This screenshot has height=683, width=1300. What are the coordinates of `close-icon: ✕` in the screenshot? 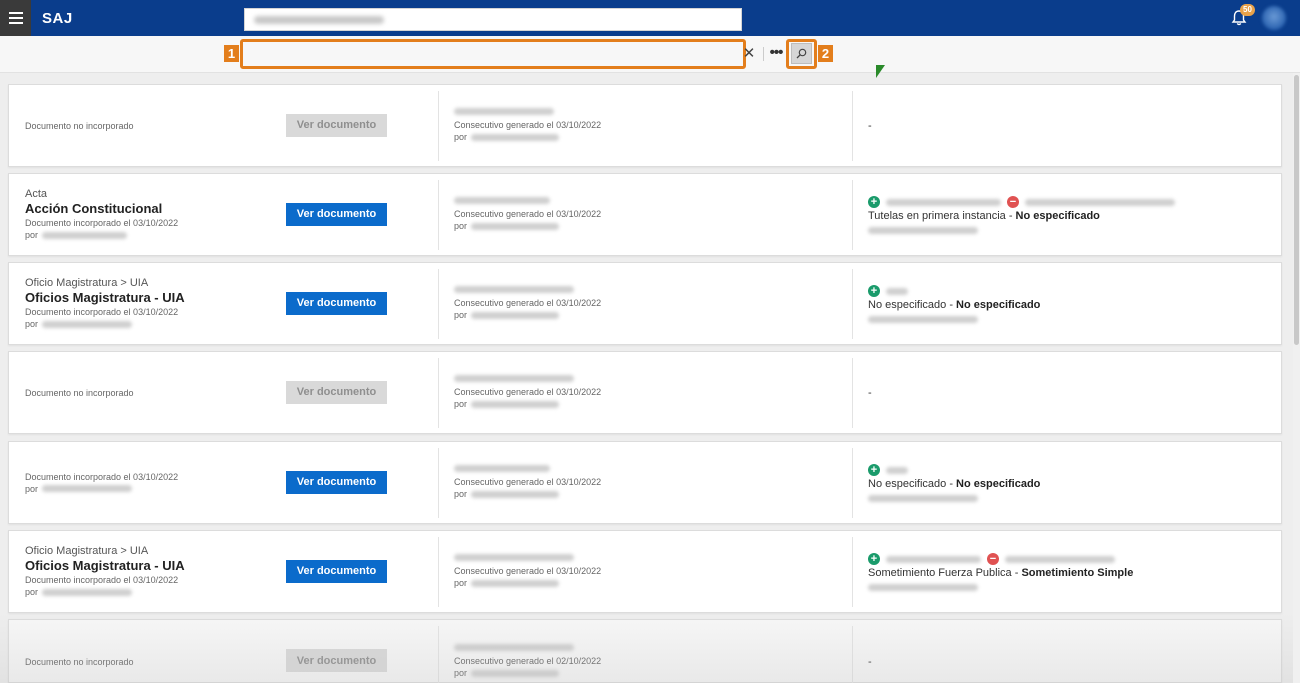 It's located at (749, 54).